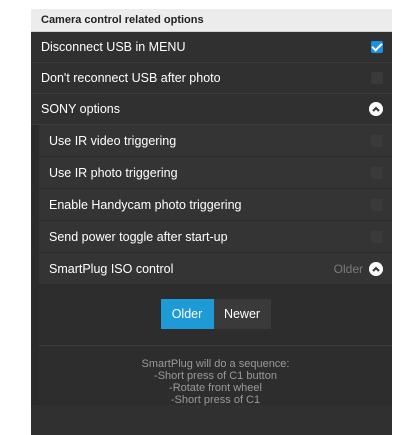  I want to click on option-row-handycam-photo: Enable Handycam photo triggering, so click(215, 204).